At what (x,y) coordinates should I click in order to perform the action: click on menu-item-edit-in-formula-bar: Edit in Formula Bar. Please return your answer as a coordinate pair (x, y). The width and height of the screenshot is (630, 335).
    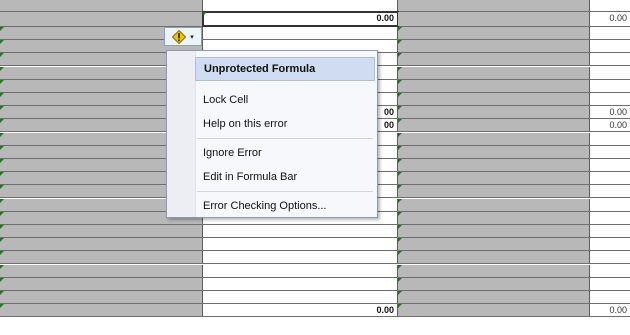
    Looking at the image, I should click on (285, 177).